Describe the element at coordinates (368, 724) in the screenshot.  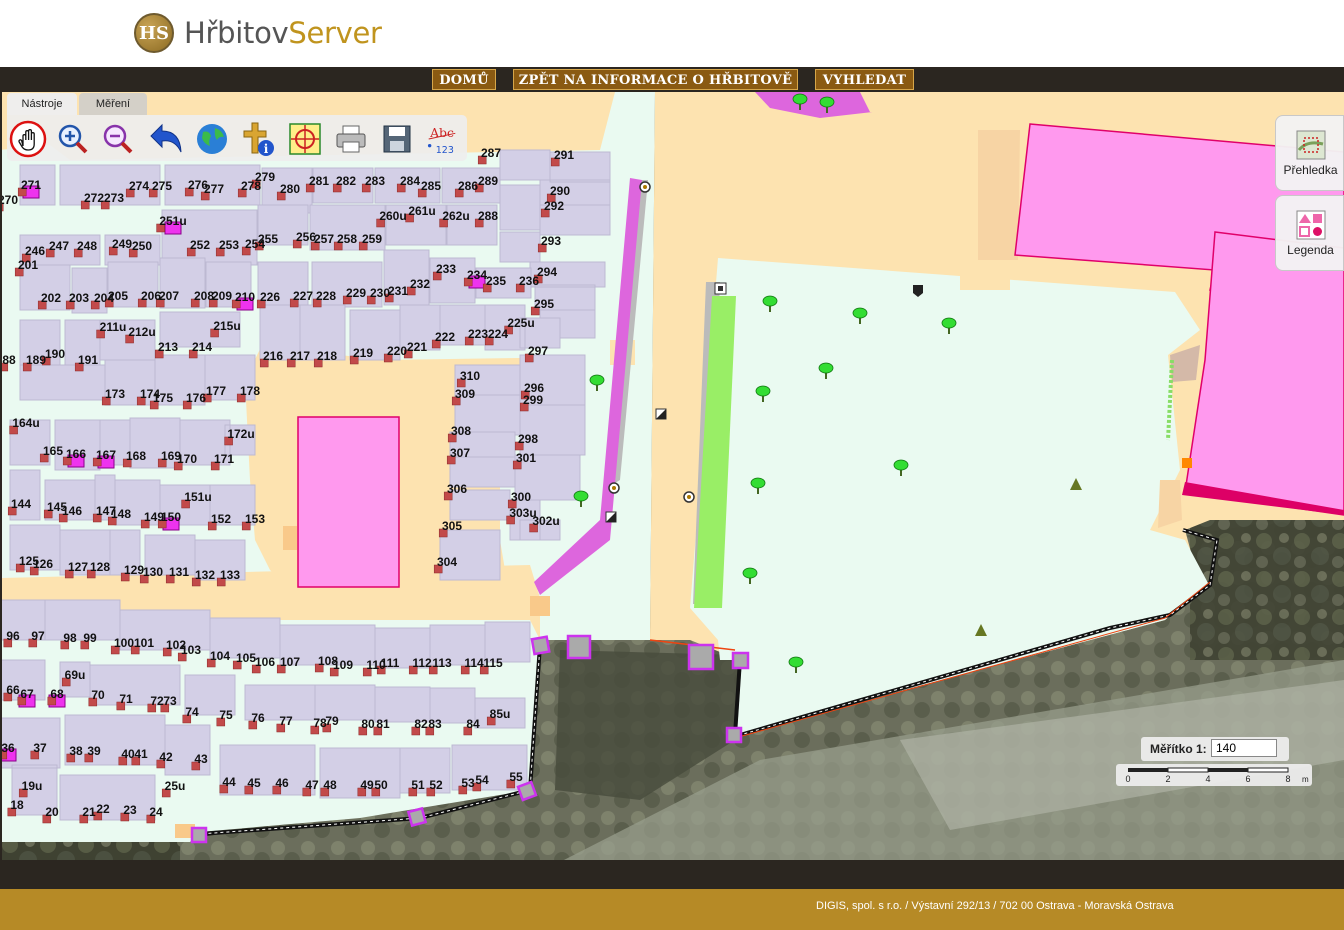
I see `grave-label: 80` at that location.